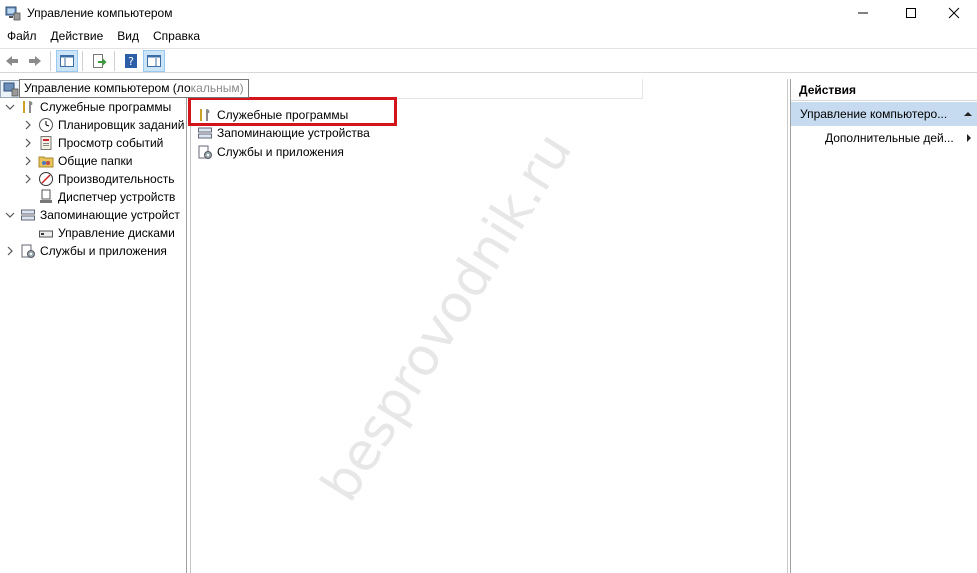 This screenshot has height=573, width=977. Describe the element at coordinates (488, 13) in the screenshot. I see `title-bar: Управление компьютером` at that location.